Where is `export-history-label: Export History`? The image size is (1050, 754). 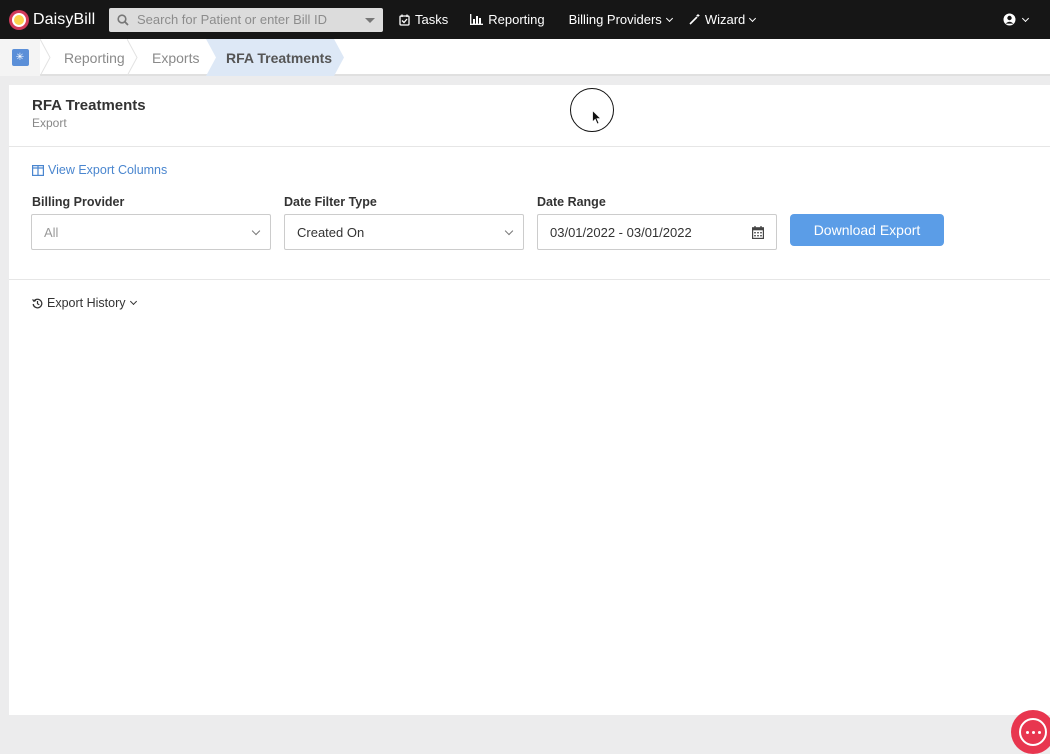 export-history-label: Export History is located at coordinates (86, 303).